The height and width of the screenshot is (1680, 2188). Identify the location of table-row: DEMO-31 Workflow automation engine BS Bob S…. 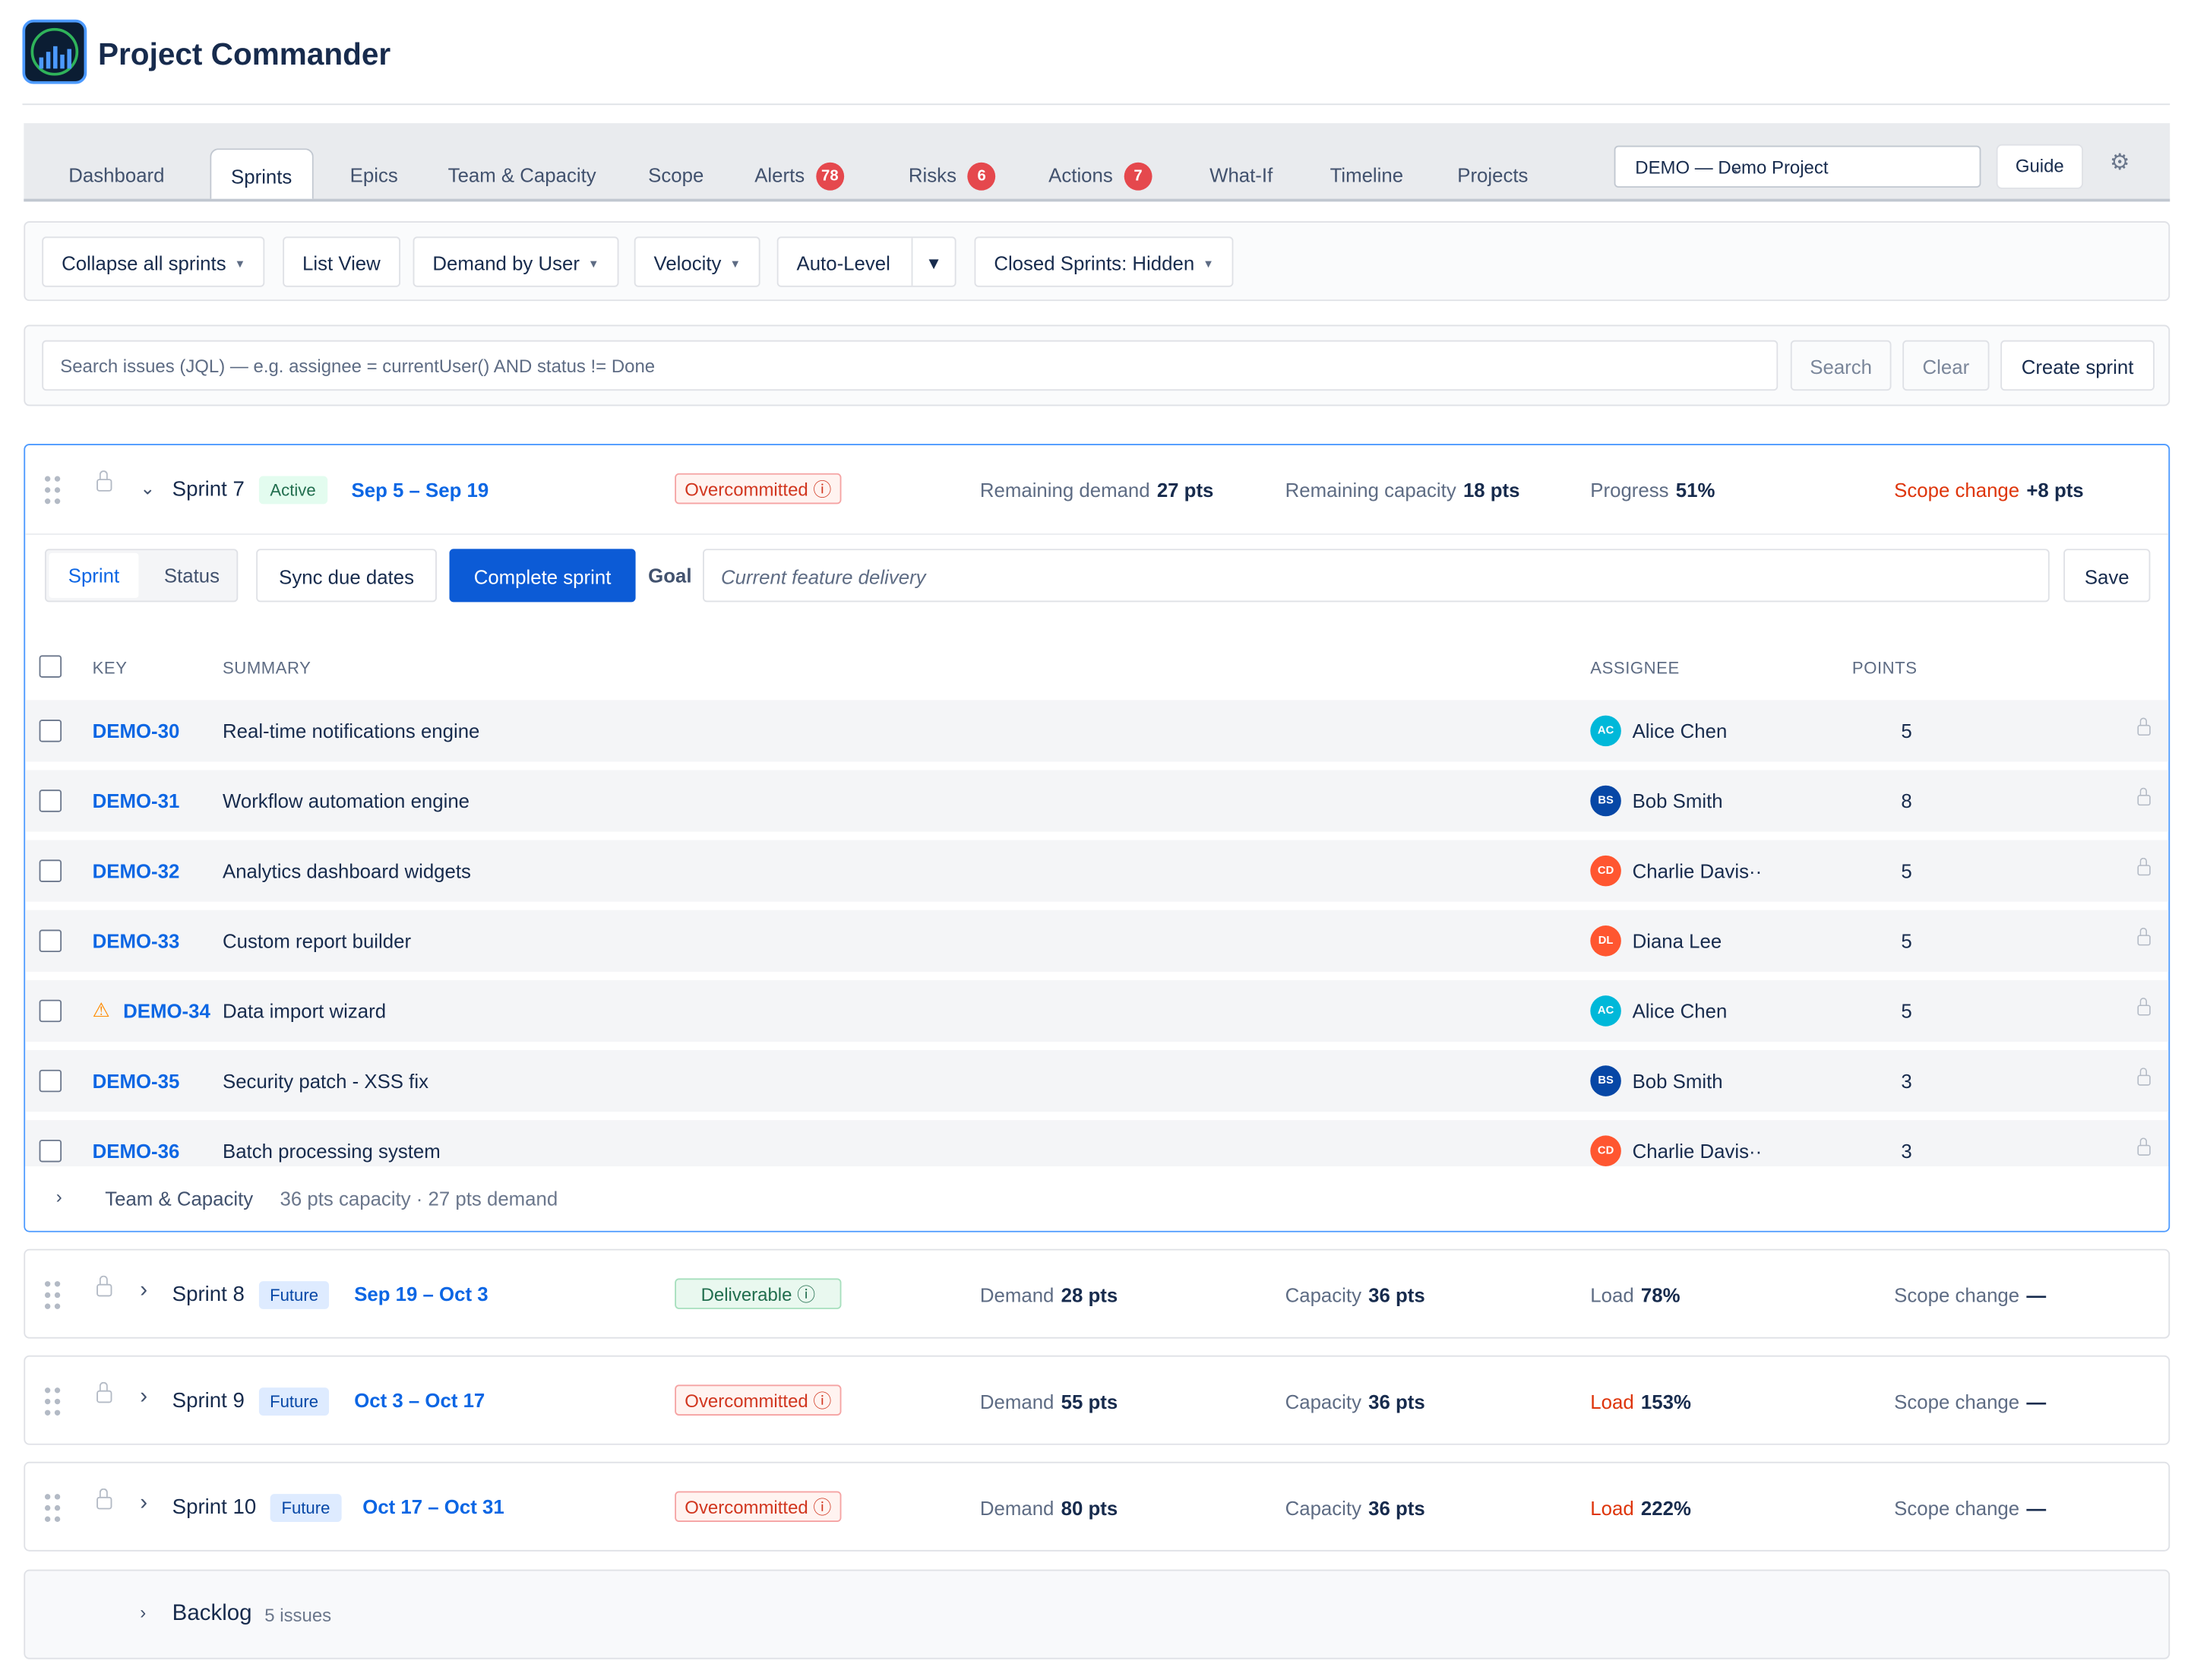
(1097, 801).